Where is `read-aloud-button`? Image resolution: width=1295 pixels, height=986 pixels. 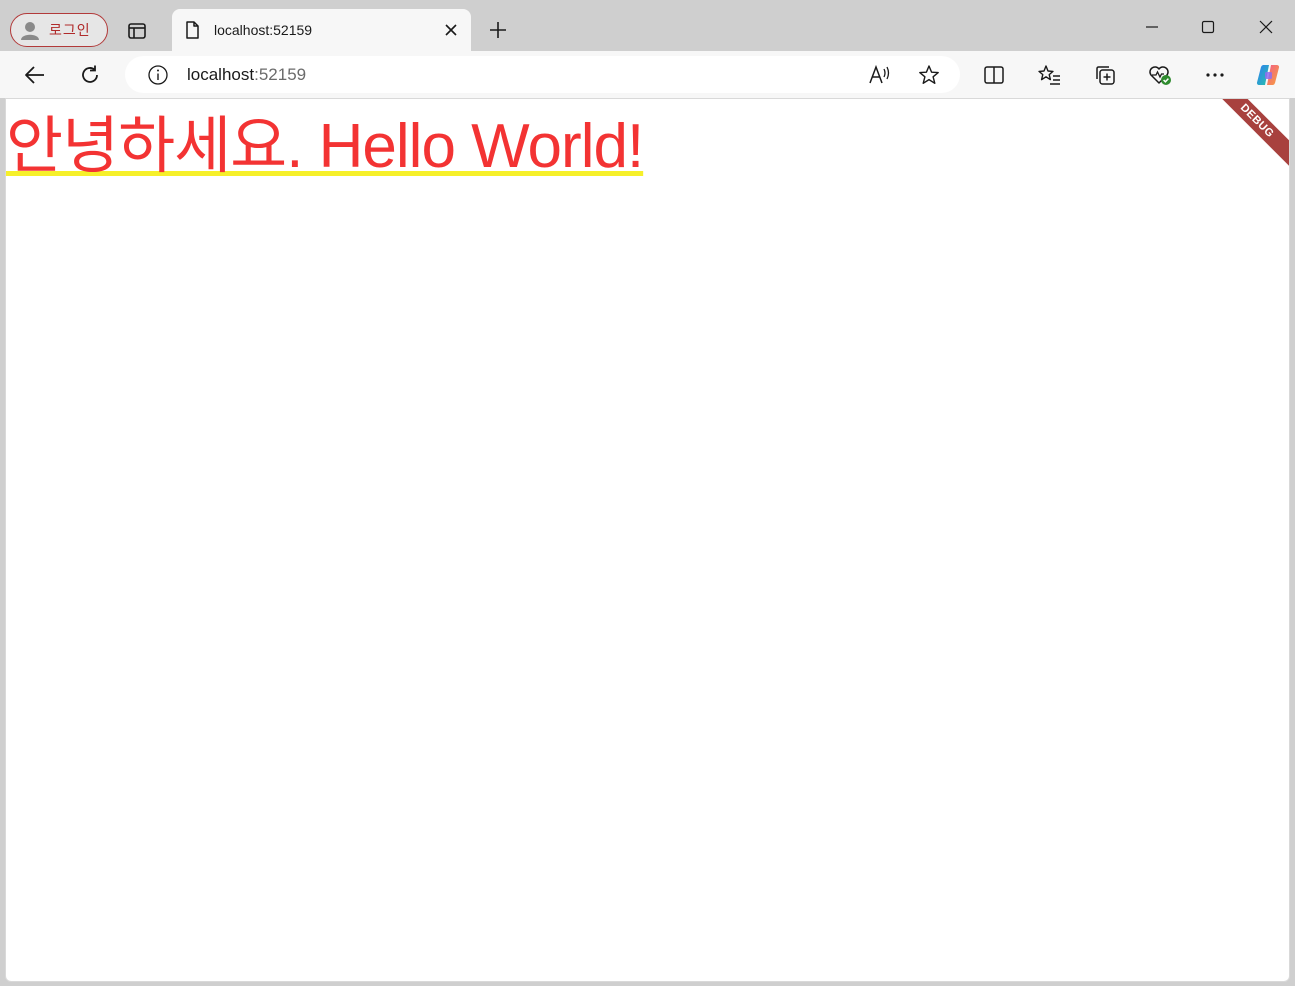 read-aloud-button is located at coordinates (880, 75).